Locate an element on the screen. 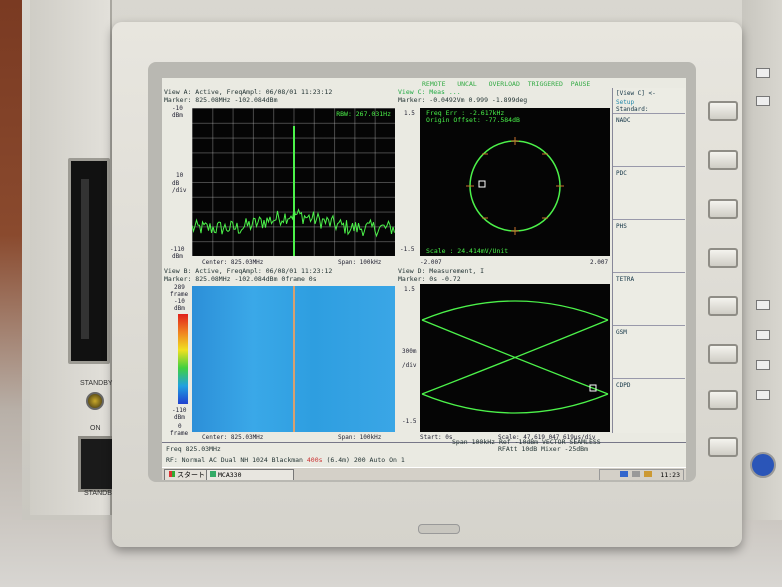 Image resolution: width=782 pixels, height=587 pixels. view-a-ytop-unit: dBm is located at coordinates (177, 115).